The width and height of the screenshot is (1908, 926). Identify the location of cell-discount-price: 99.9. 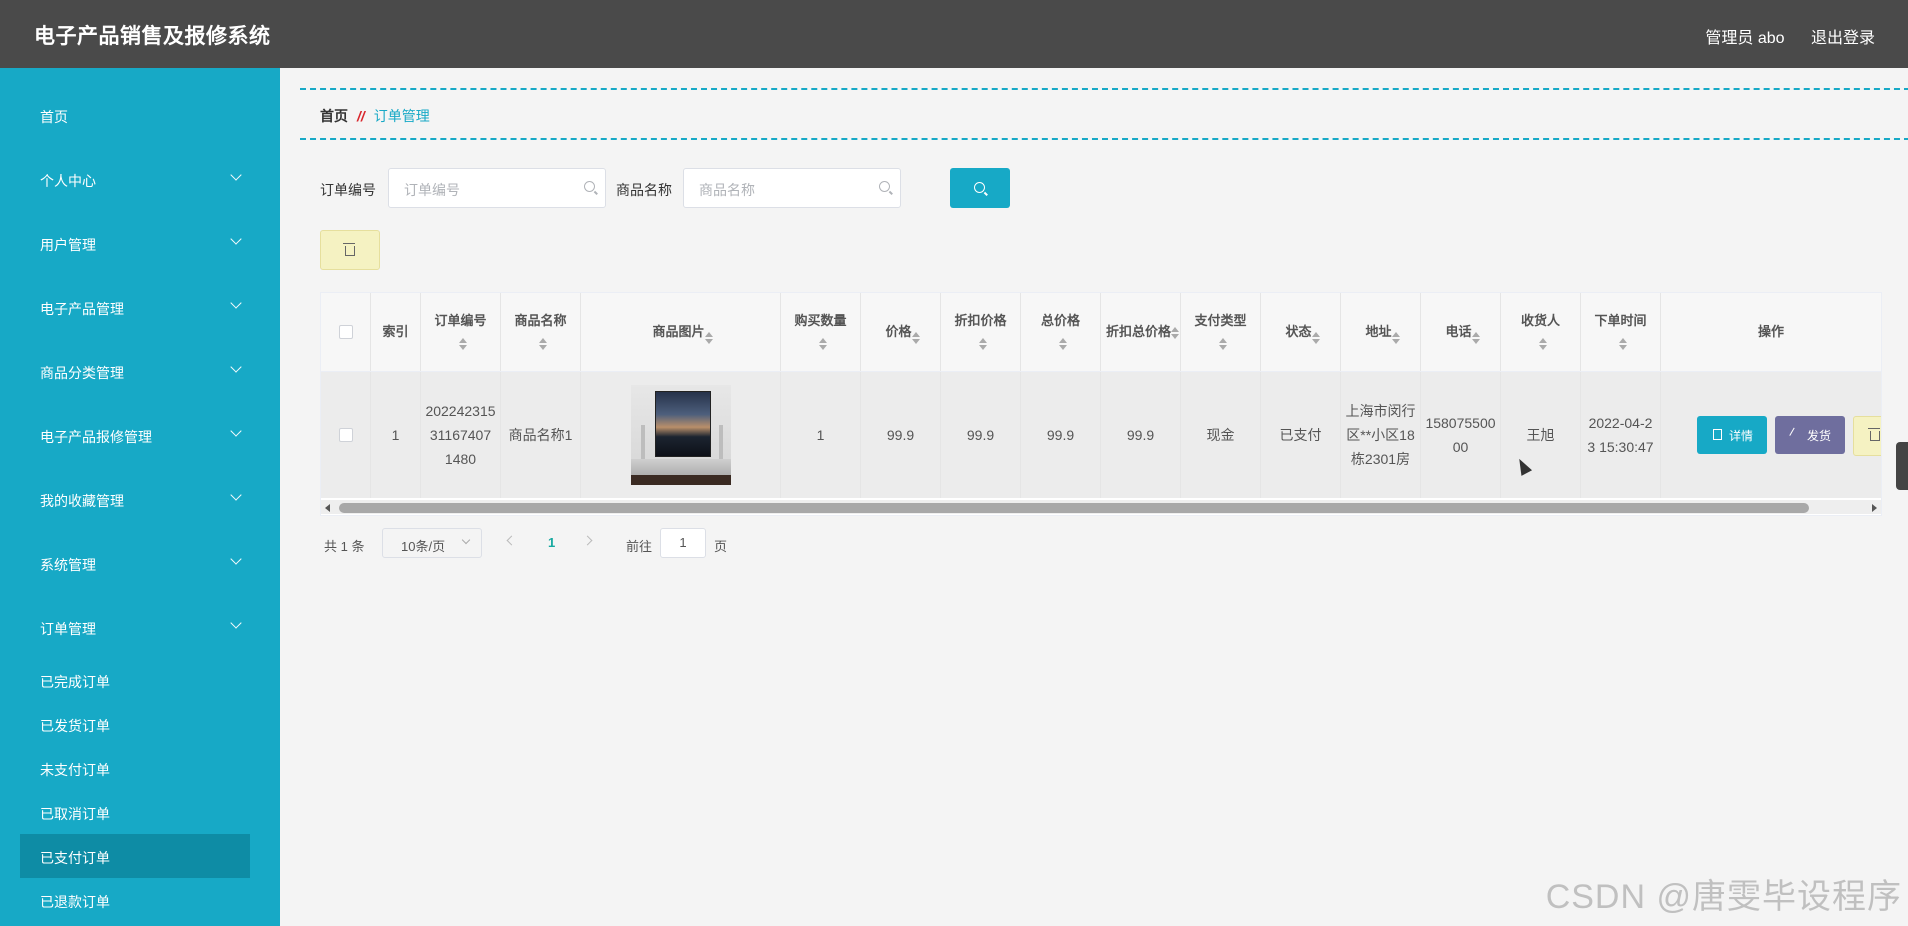
(980, 435).